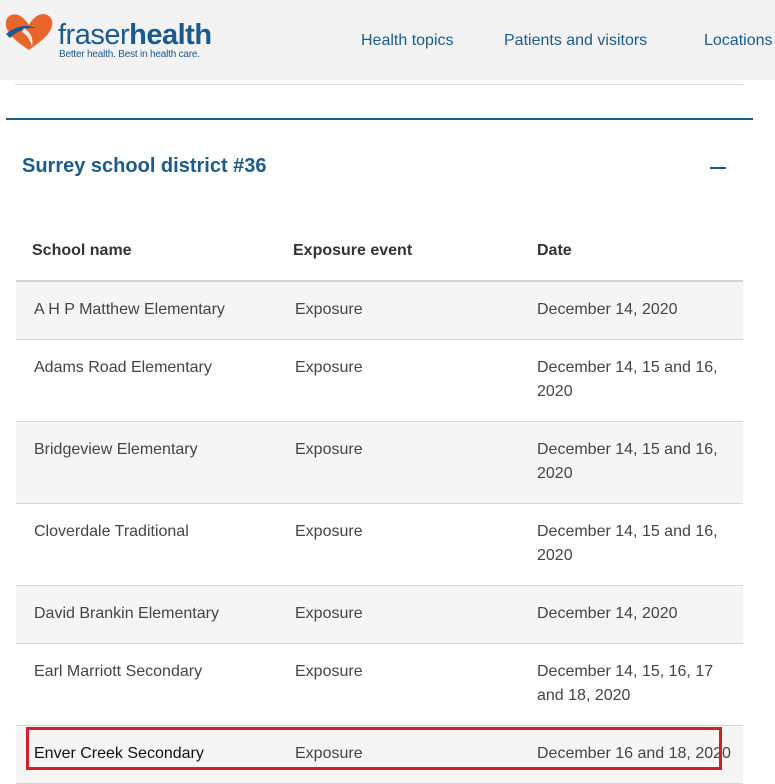 This screenshot has width=775, height=784. What do you see at coordinates (29, 32) in the screenshot?
I see `heart-logo-icon` at bounding box center [29, 32].